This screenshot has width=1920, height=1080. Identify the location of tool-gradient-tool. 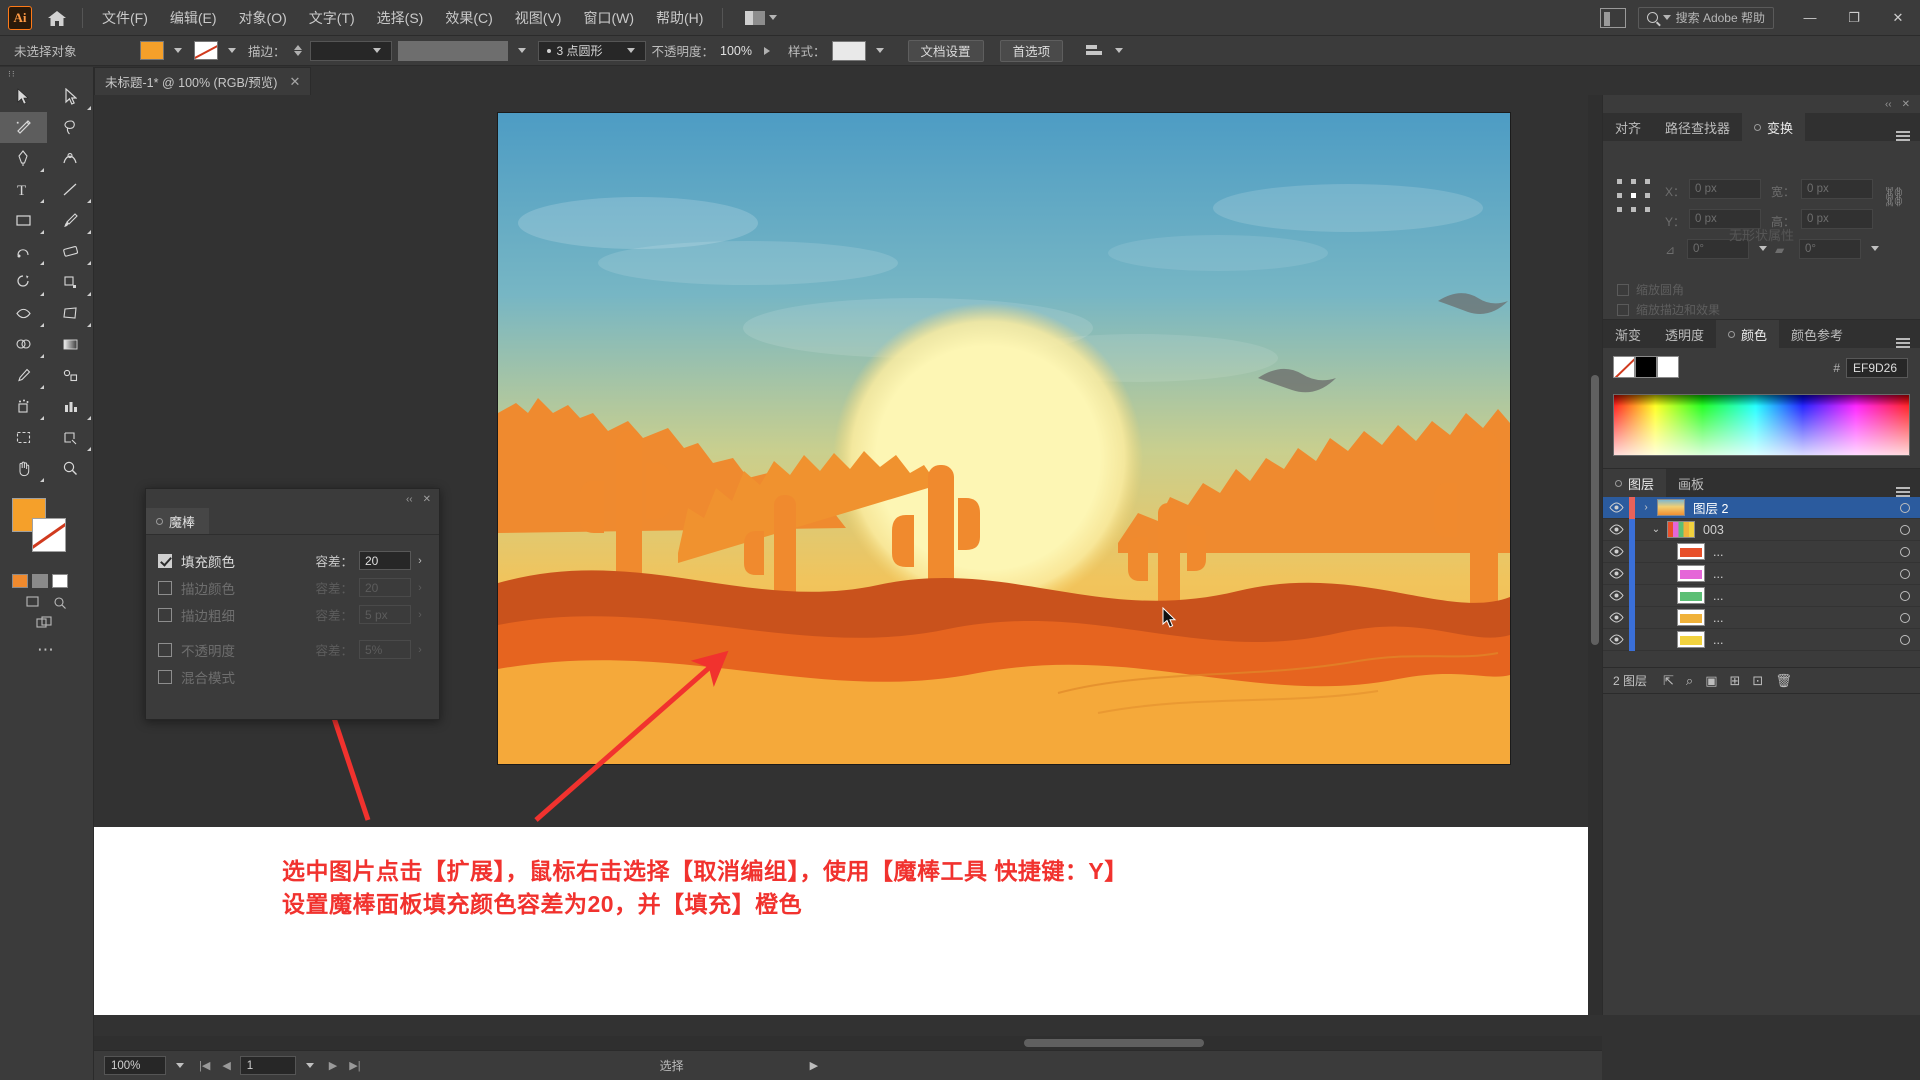
(70, 344).